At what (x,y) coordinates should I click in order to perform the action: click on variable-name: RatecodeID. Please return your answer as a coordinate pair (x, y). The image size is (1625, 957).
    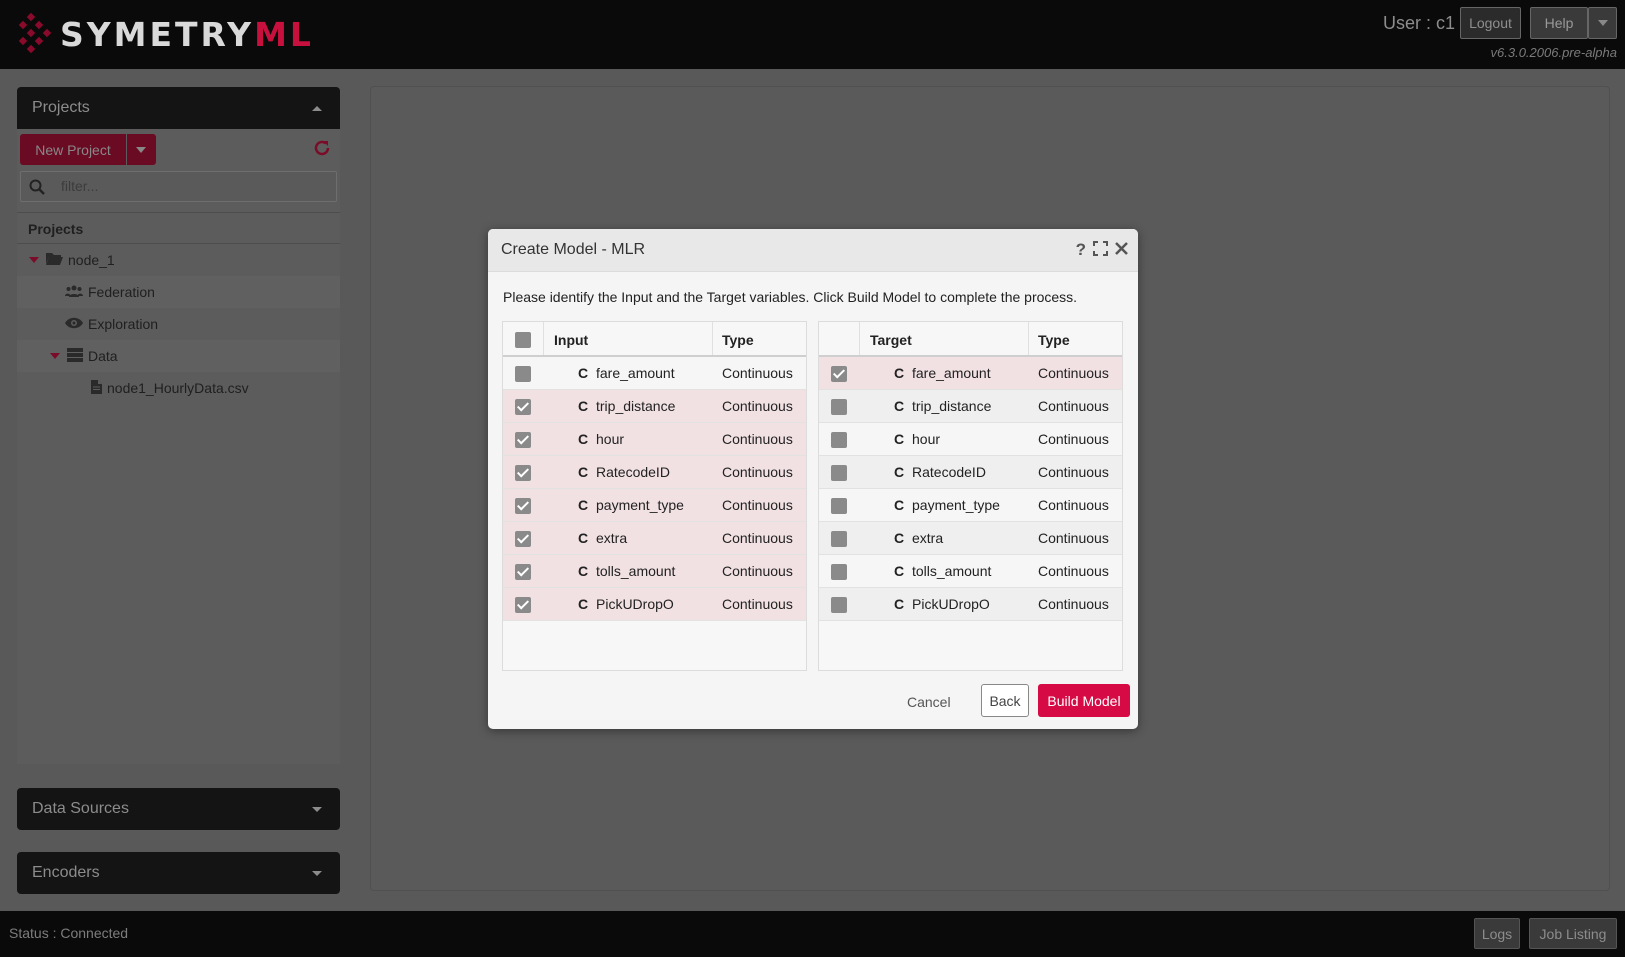
    Looking at the image, I should click on (633, 472).